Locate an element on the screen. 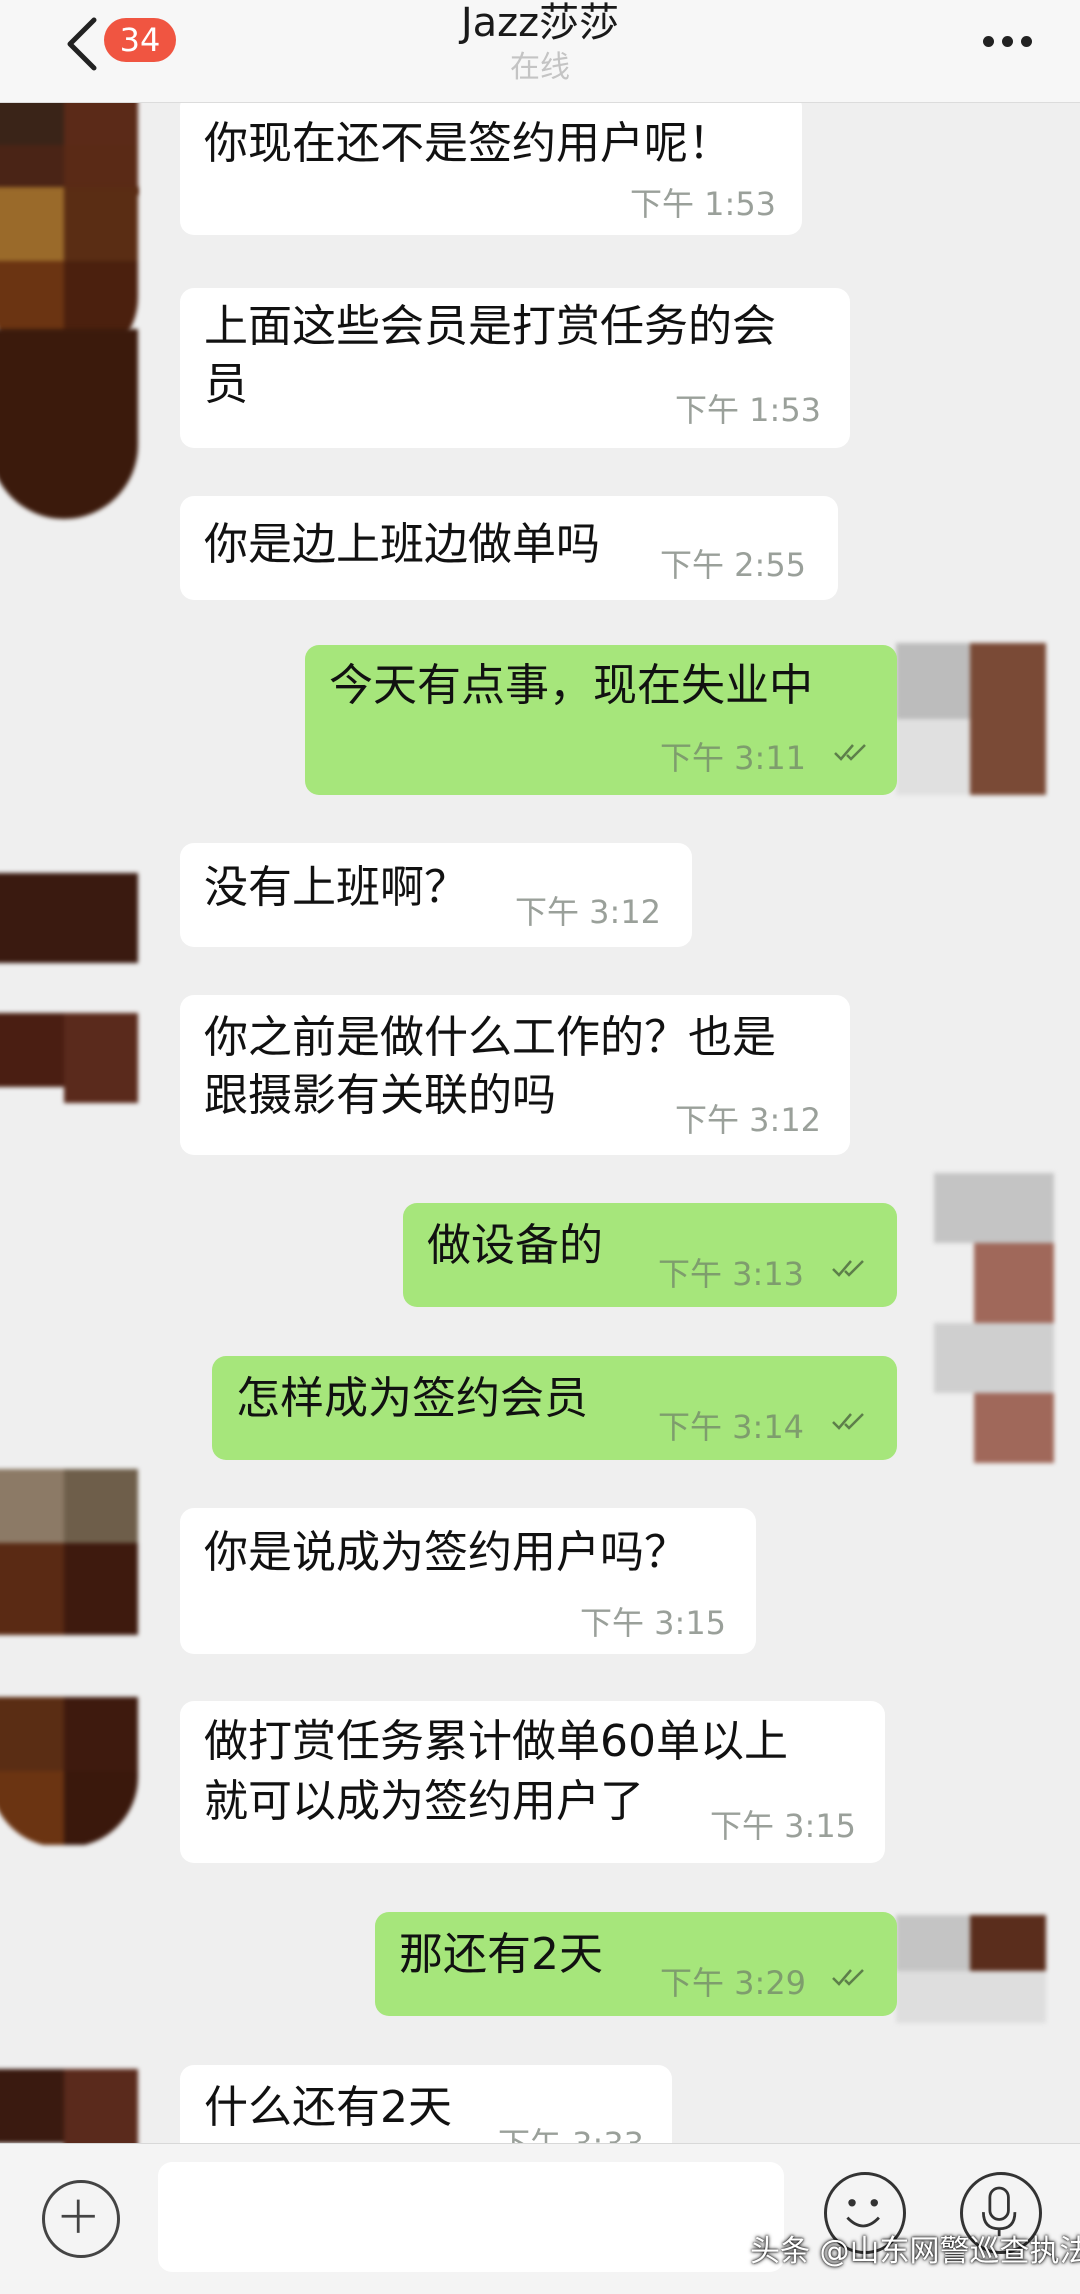 The height and width of the screenshot is (2294, 1080). message-timestamp: 下午 3:11 is located at coordinates (733, 758).